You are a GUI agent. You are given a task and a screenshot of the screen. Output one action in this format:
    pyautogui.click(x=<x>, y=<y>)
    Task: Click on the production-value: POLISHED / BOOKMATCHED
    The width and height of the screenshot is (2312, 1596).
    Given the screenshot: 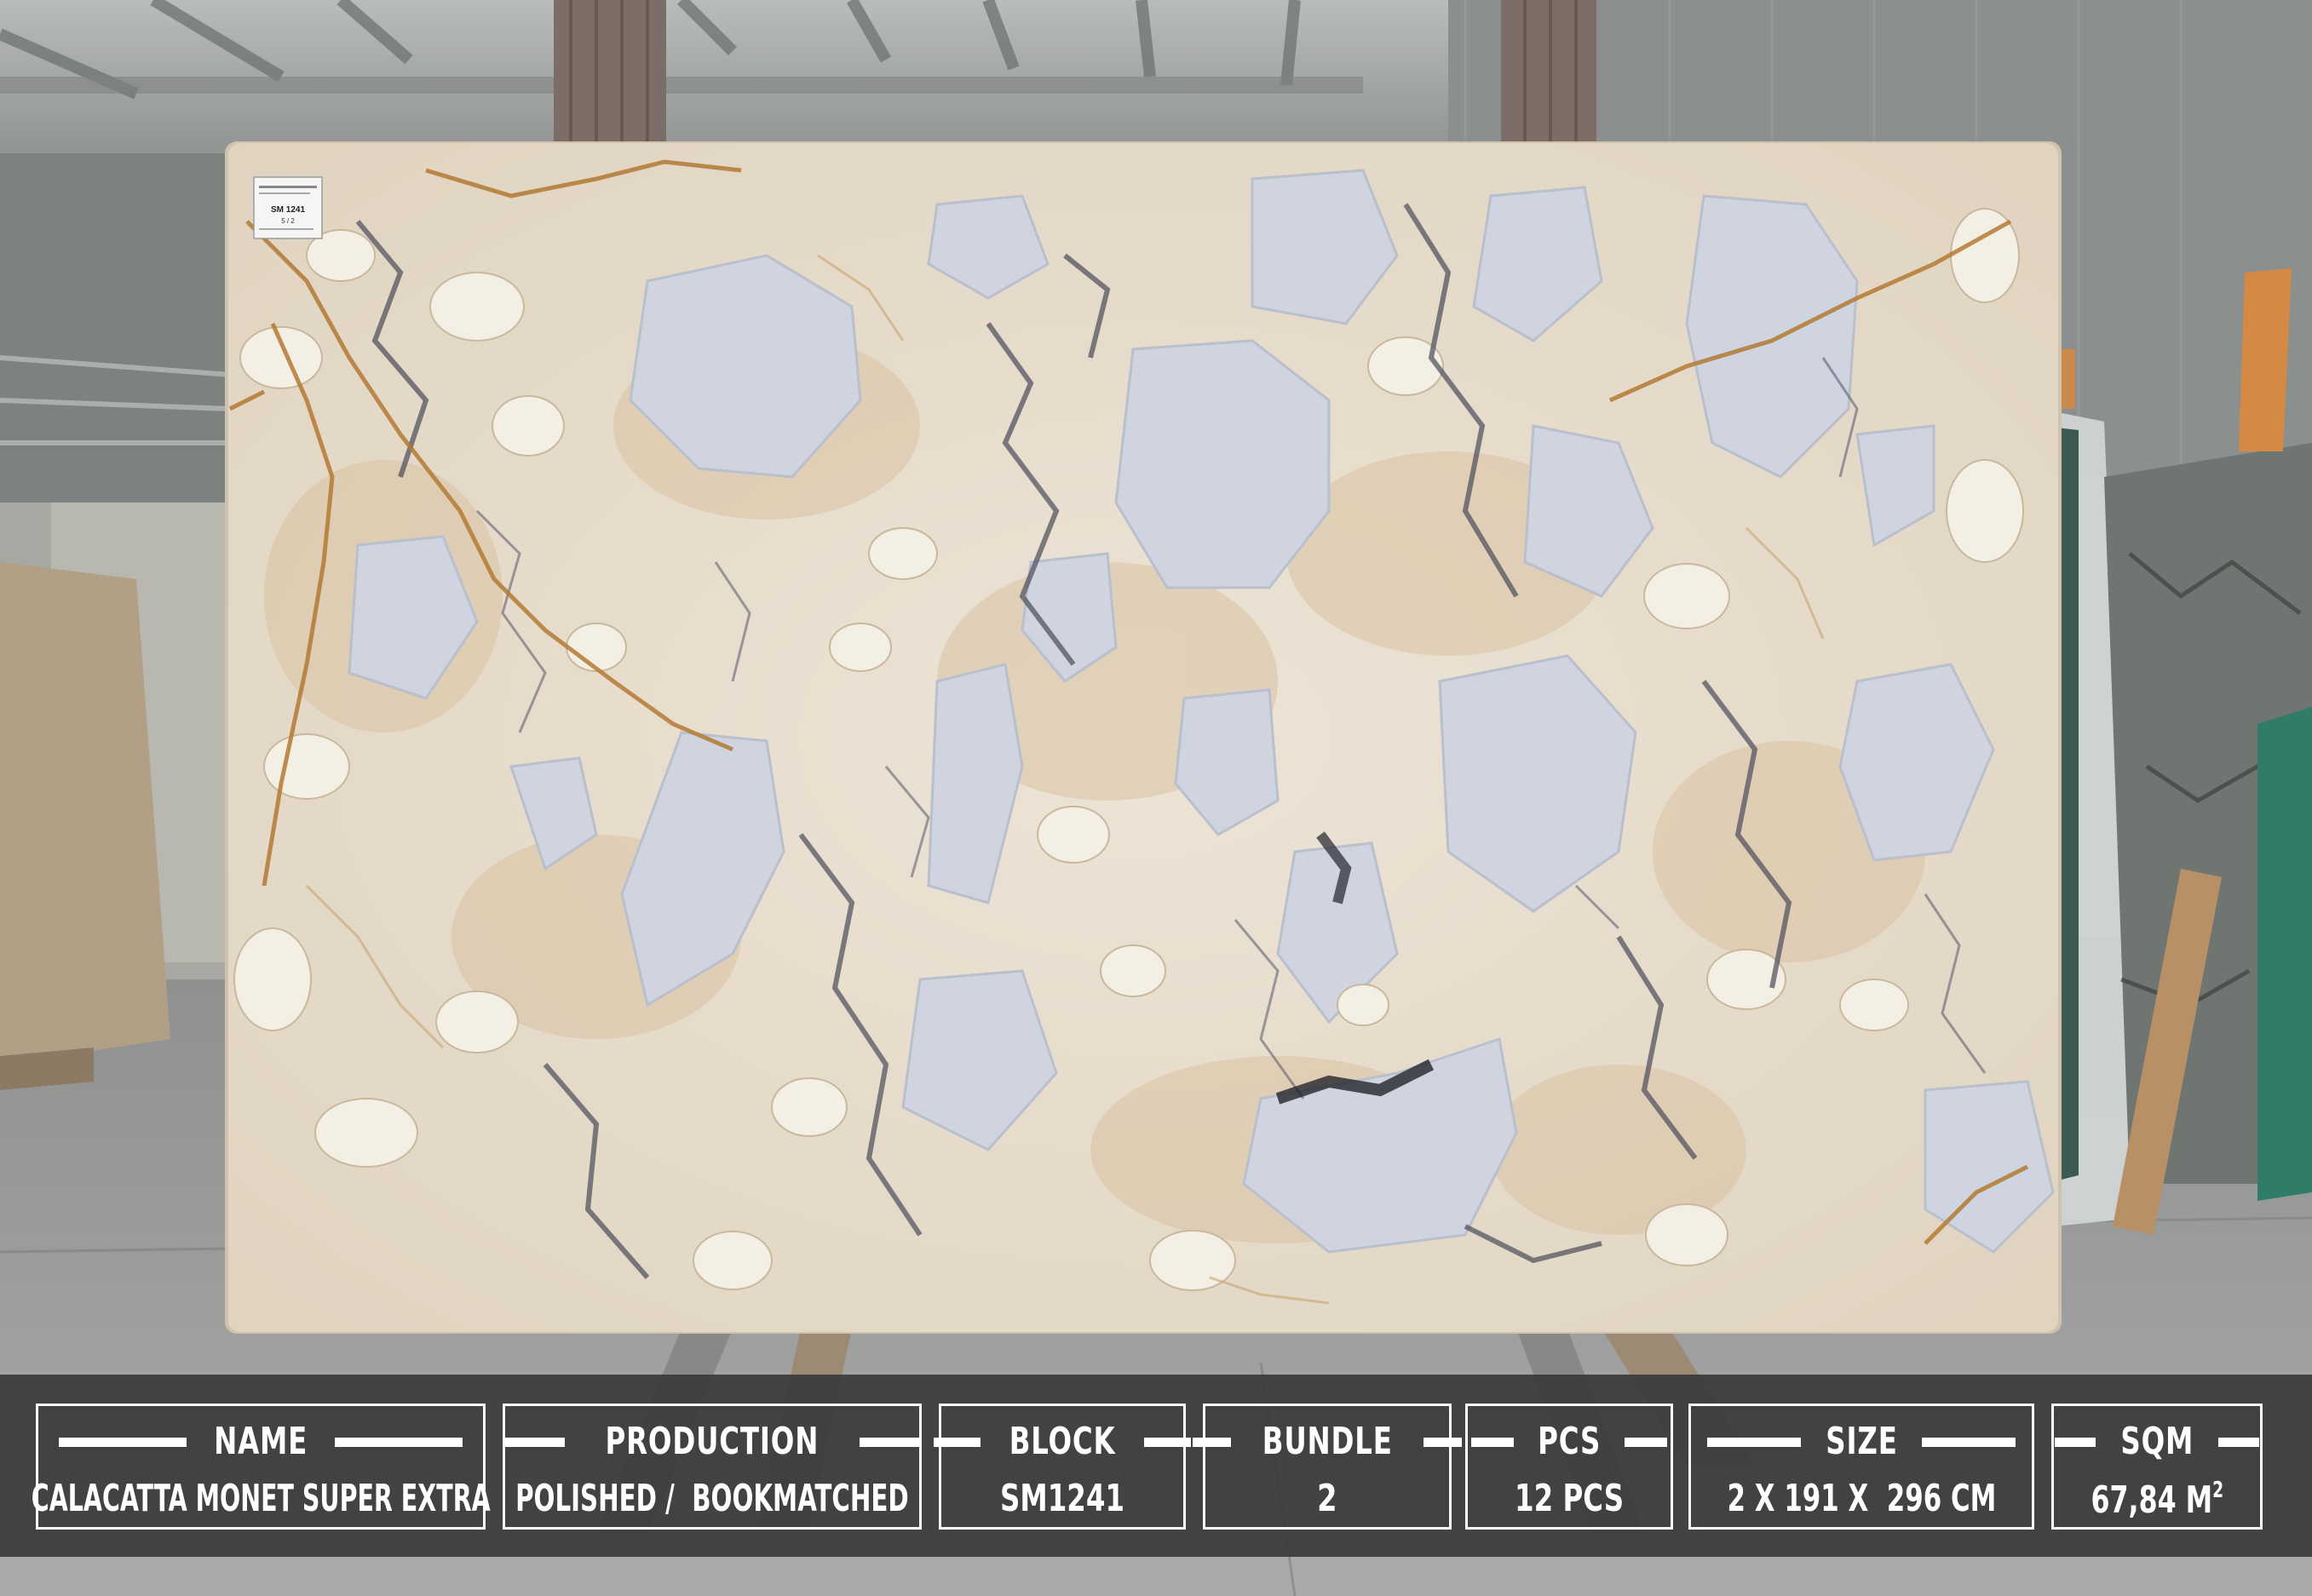 What is the action you would take?
    pyautogui.click(x=712, y=1498)
    